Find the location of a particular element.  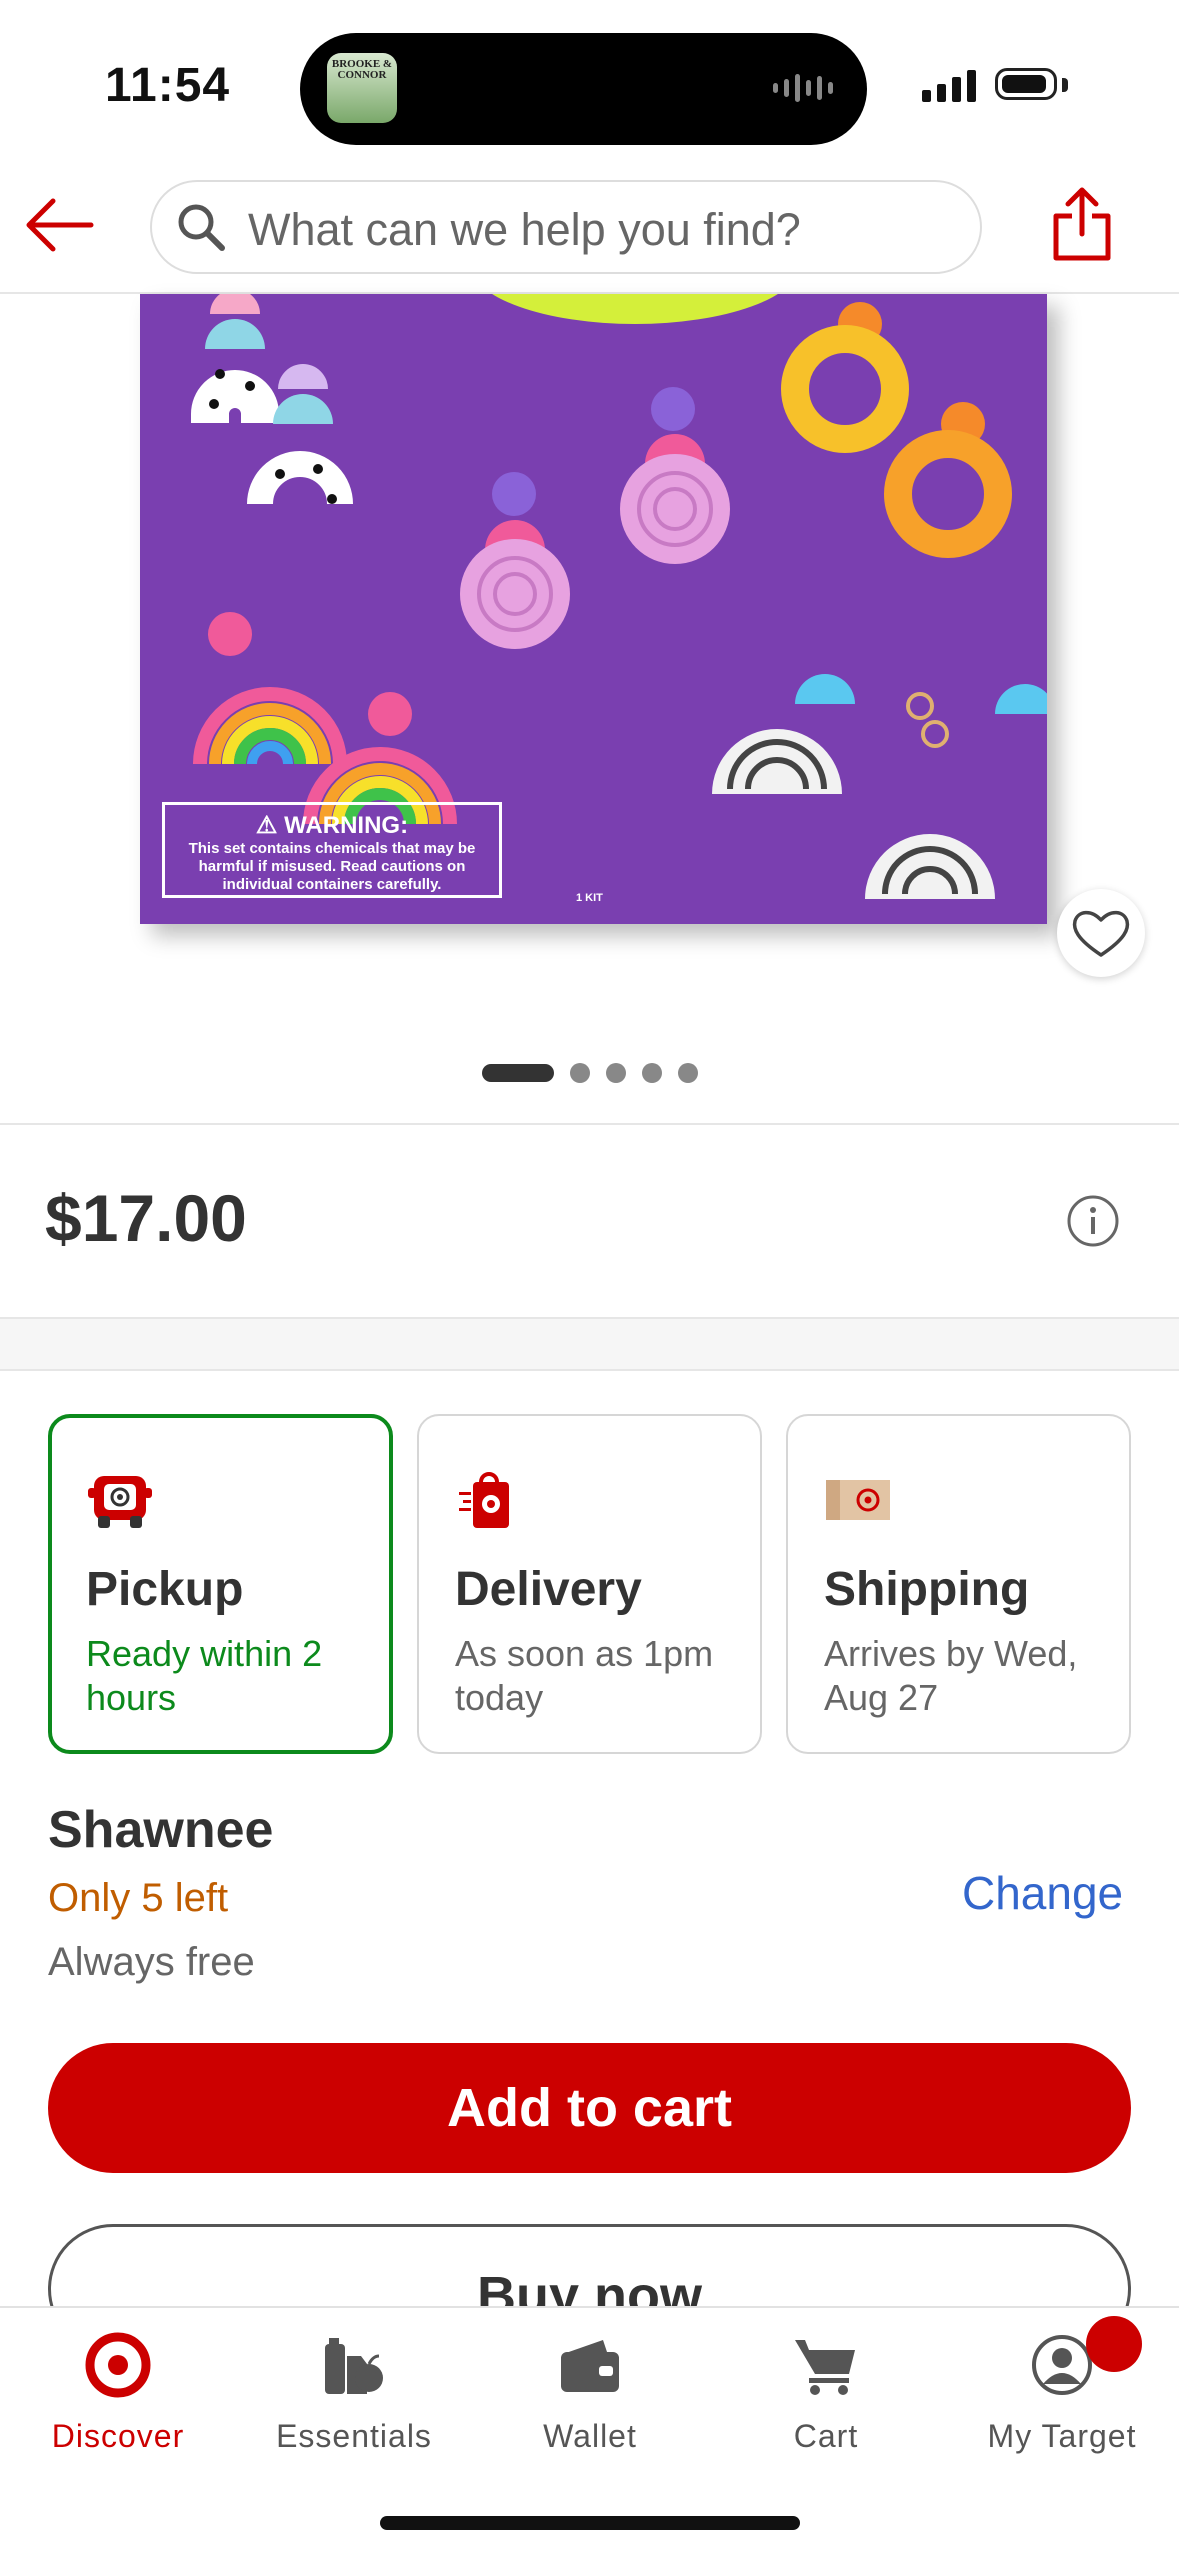

carousel-dot-active is located at coordinates (518, 1073).